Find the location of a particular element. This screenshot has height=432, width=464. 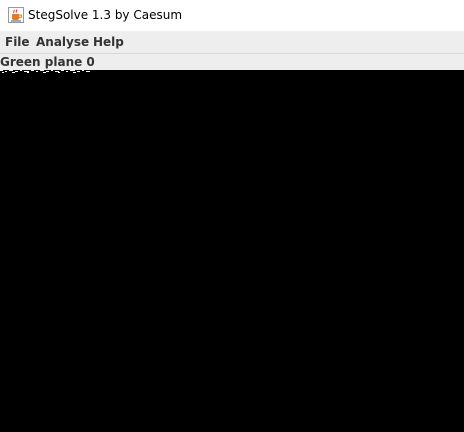

menu-file: File is located at coordinates (17, 42).